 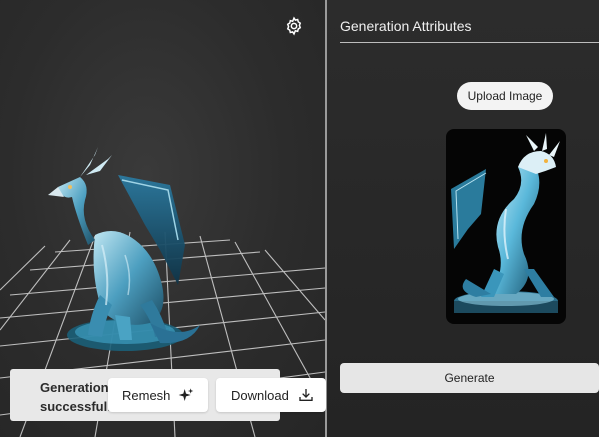 I want to click on dragon-reference-image, so click(x=505, y=223).